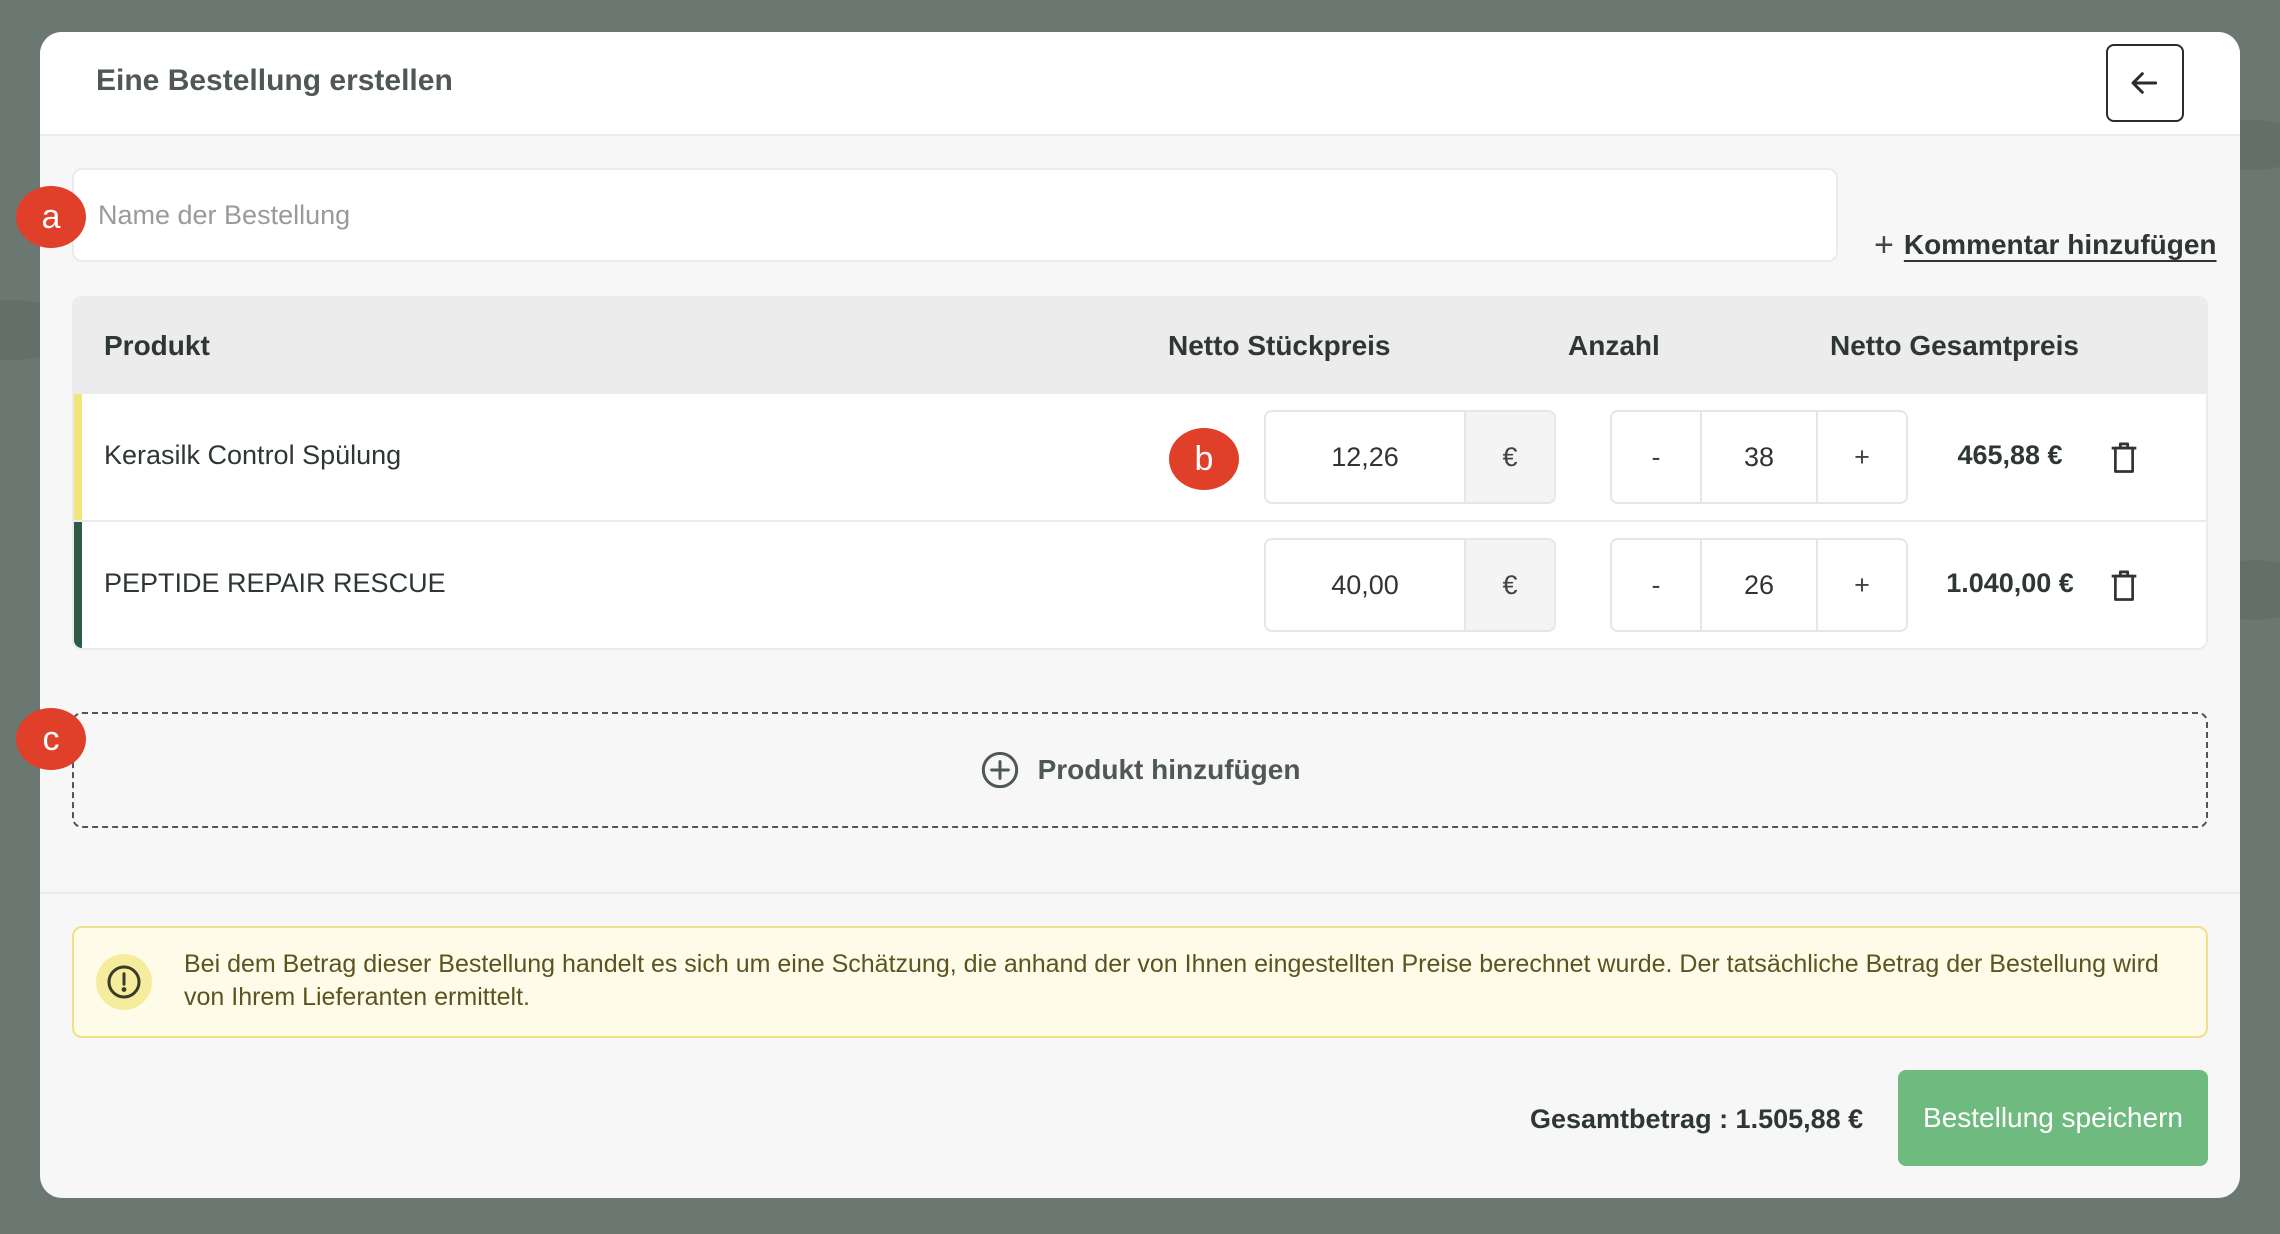 Image resolution: width=2280 pixels, height=1234 pixels. What do you see at coordinates (51, 739) in the screenshot?
I see `annotation-marker-c: c` at bounding box center [51, 739].